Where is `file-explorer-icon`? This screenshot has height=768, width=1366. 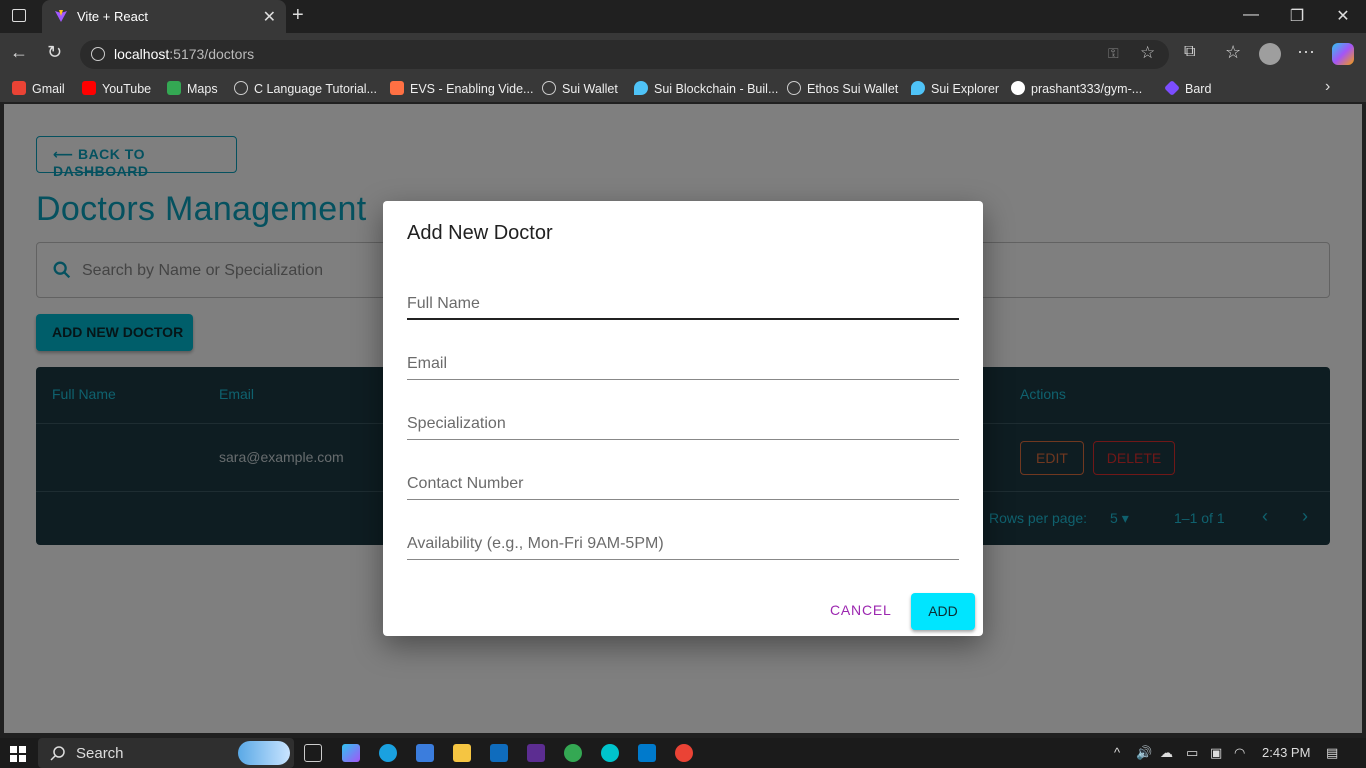 file-explorer-icon is located at coordinates (462, 753).